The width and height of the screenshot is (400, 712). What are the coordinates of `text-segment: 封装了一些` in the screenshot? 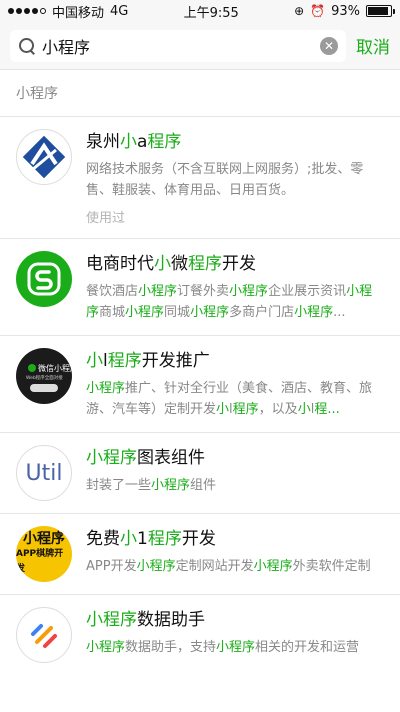 It's located at (119, 485).